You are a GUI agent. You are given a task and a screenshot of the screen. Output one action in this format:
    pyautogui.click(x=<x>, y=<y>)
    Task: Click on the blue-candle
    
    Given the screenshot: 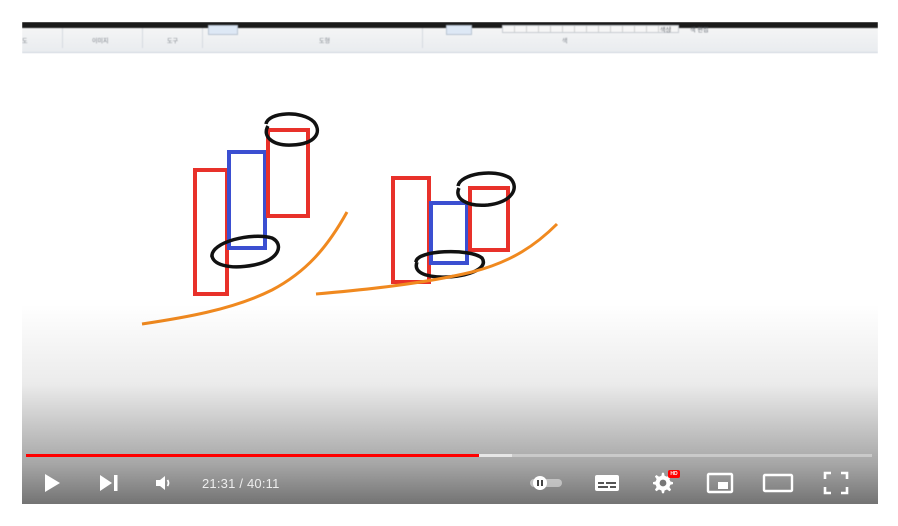 What is the action you would take?
    pyautogui.click(x=247, y=200)
    